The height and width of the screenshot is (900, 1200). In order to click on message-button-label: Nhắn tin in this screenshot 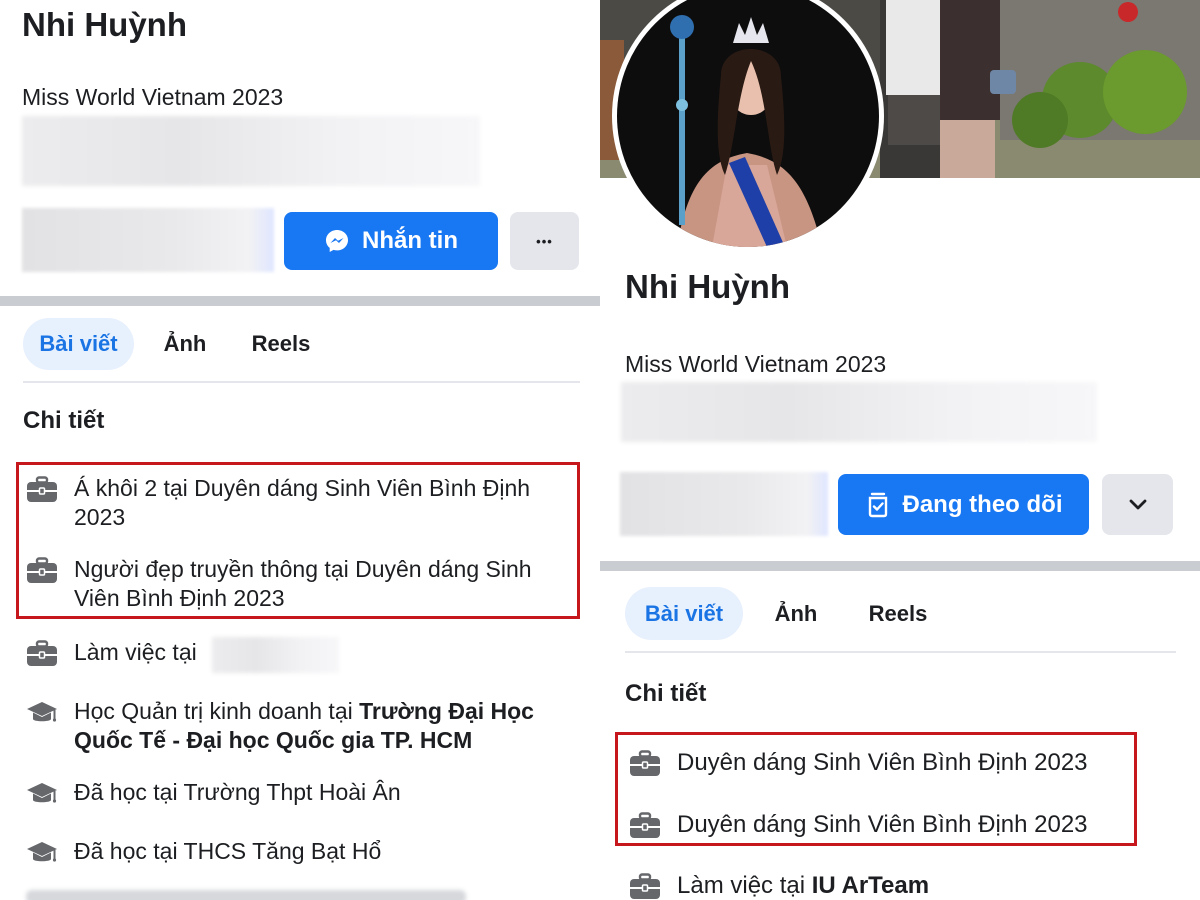, I will do `click(410, 240)`.